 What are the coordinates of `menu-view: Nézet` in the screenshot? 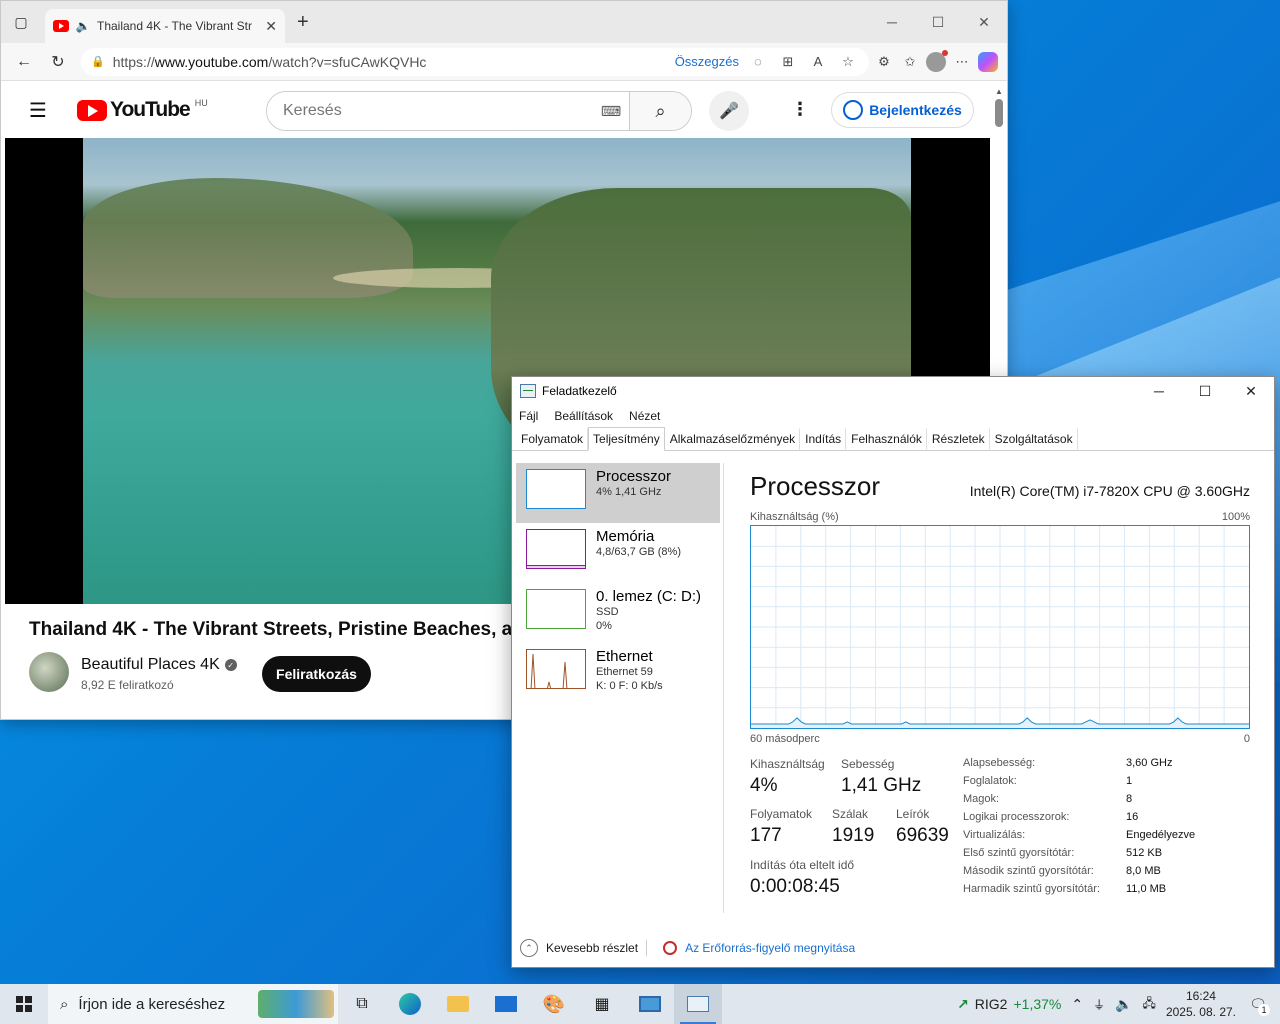 It's located at (644, 416).